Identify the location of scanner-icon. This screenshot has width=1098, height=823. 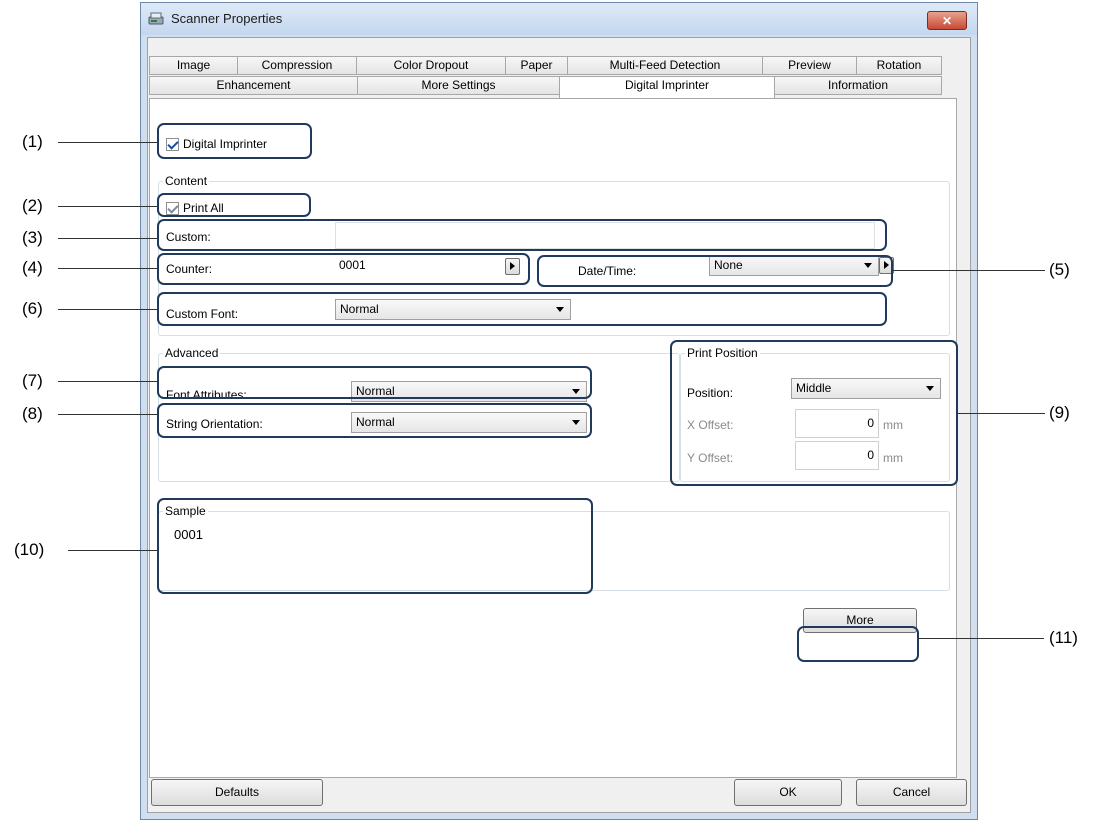
(156, 18).